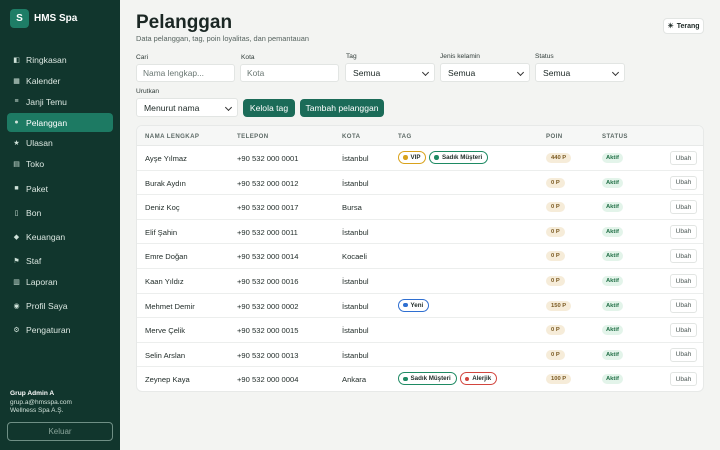  What do you see at coordinates (34, 212) in the screenshot?
I see `sidebar-item-label: Bon` at bounding box center [34, 212].